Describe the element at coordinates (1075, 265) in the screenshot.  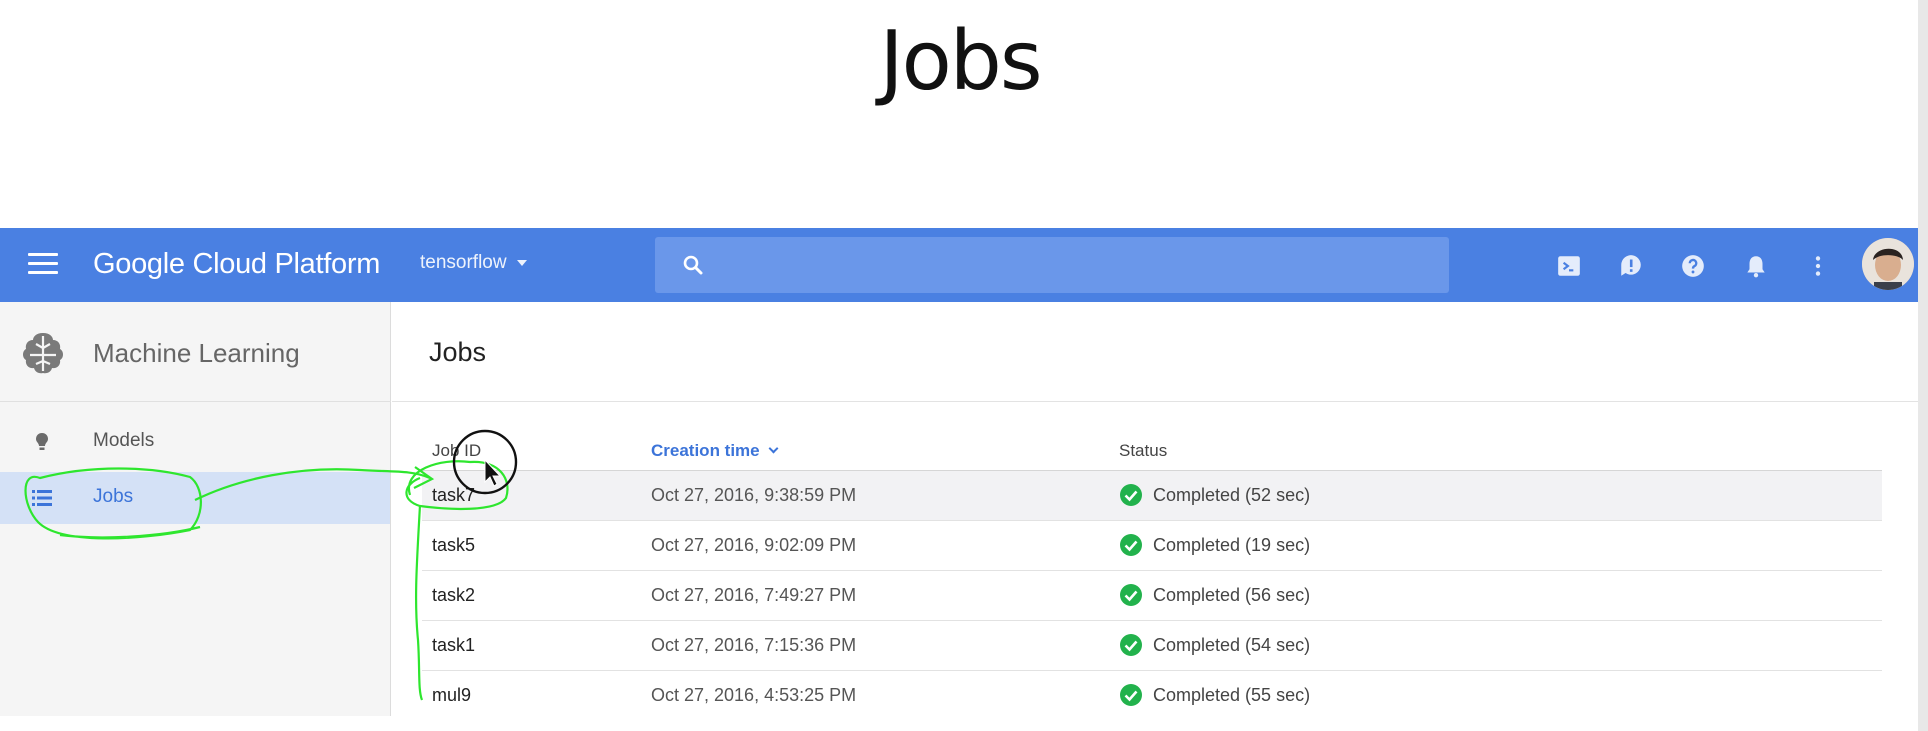
I see `search-input` at that location.